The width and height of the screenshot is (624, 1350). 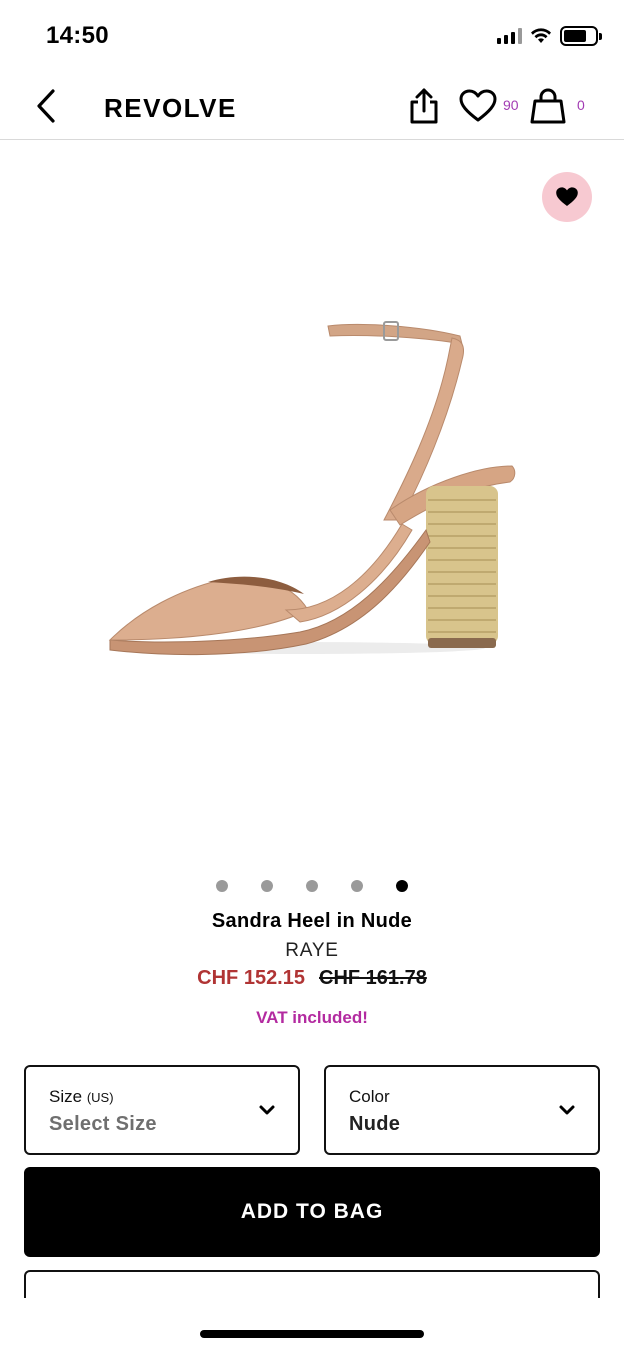 I want to click on vat-note: VAT included!, so click(x=312, y=1017).